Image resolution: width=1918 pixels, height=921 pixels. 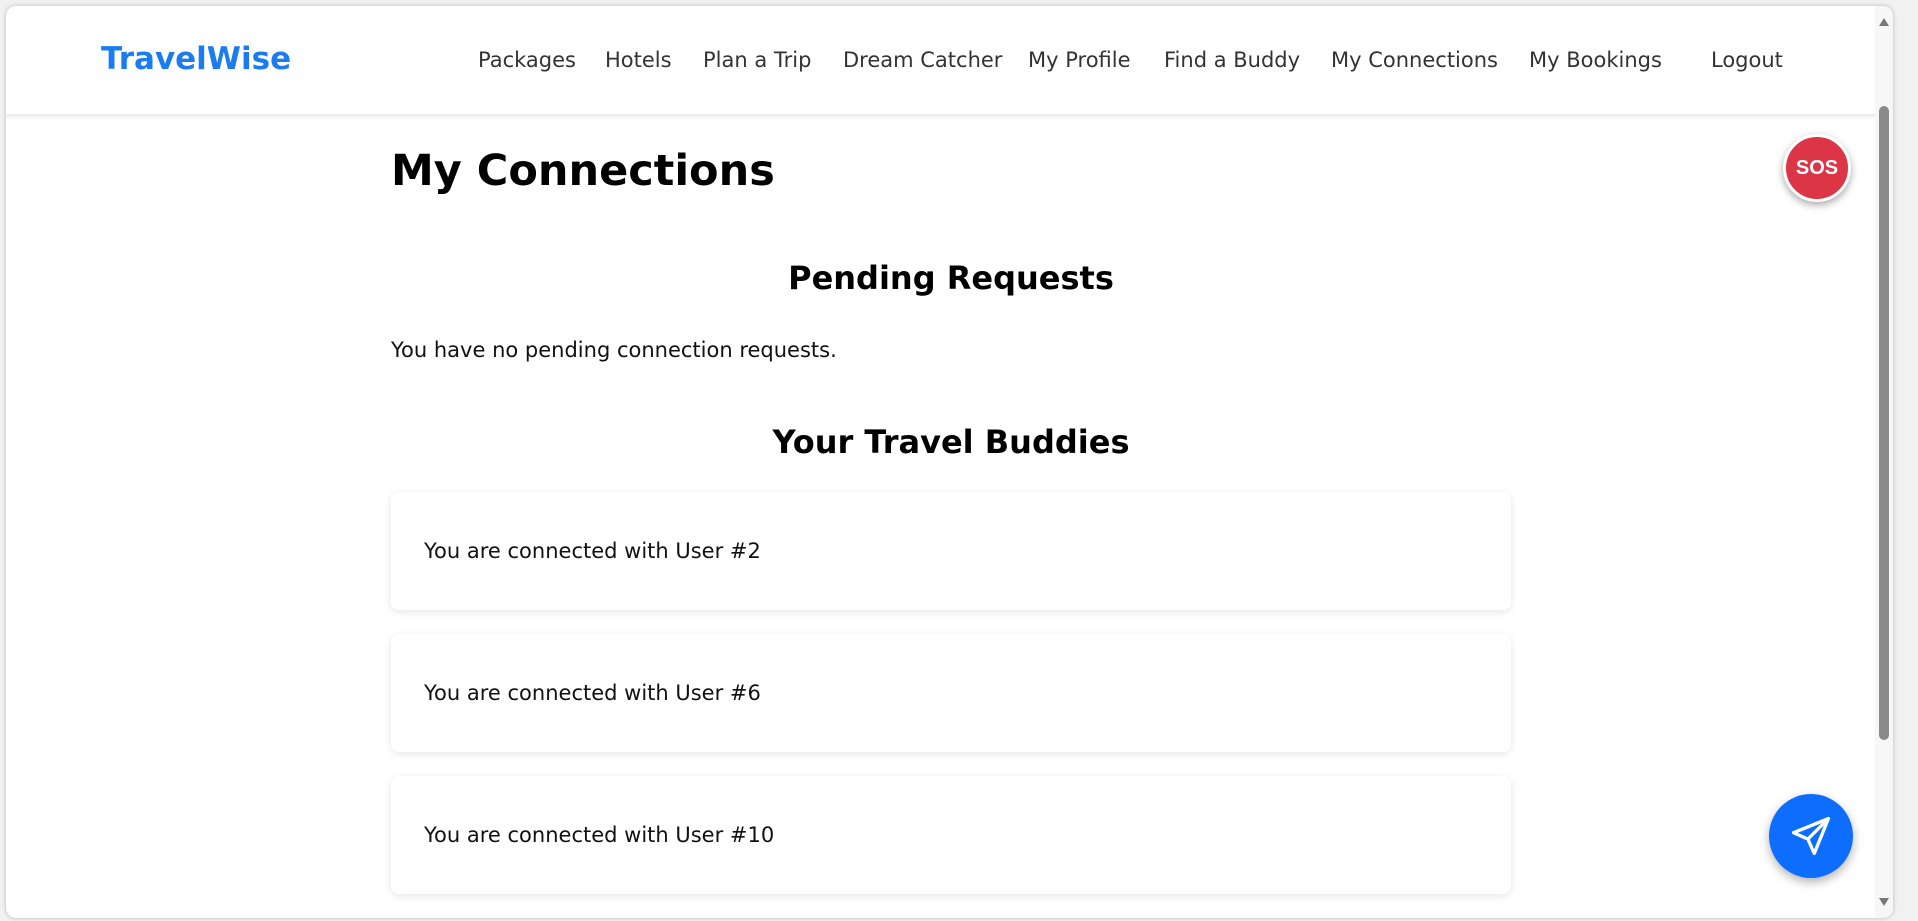 I want to click on brand-logo: TravelWise, so click(x=196, y=59).